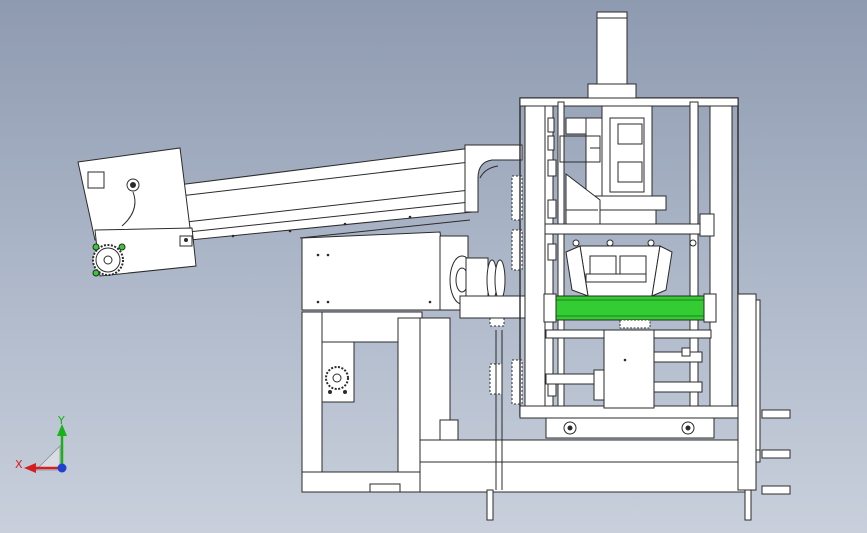  Describe the element at coordinates (619, 271) in the screenshot. I see `gripper-funnel` at that location.